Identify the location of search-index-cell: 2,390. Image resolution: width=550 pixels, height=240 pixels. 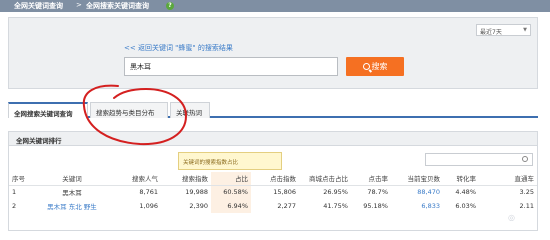
(198, 206).